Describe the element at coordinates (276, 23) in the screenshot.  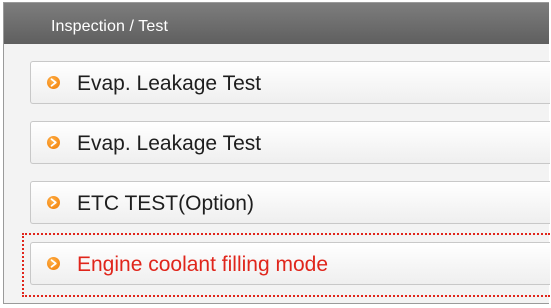
I see `section-header: Inspection / Test` at that location.